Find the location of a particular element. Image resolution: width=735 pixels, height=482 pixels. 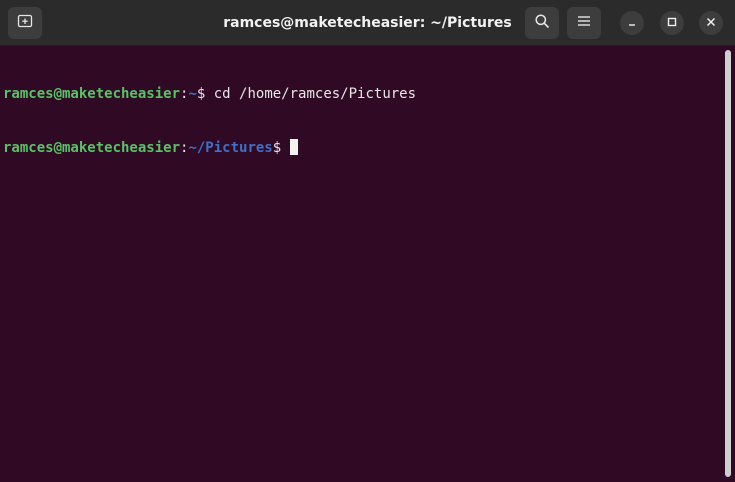

prompt-path: ~ is located at coordinates (192, 94).